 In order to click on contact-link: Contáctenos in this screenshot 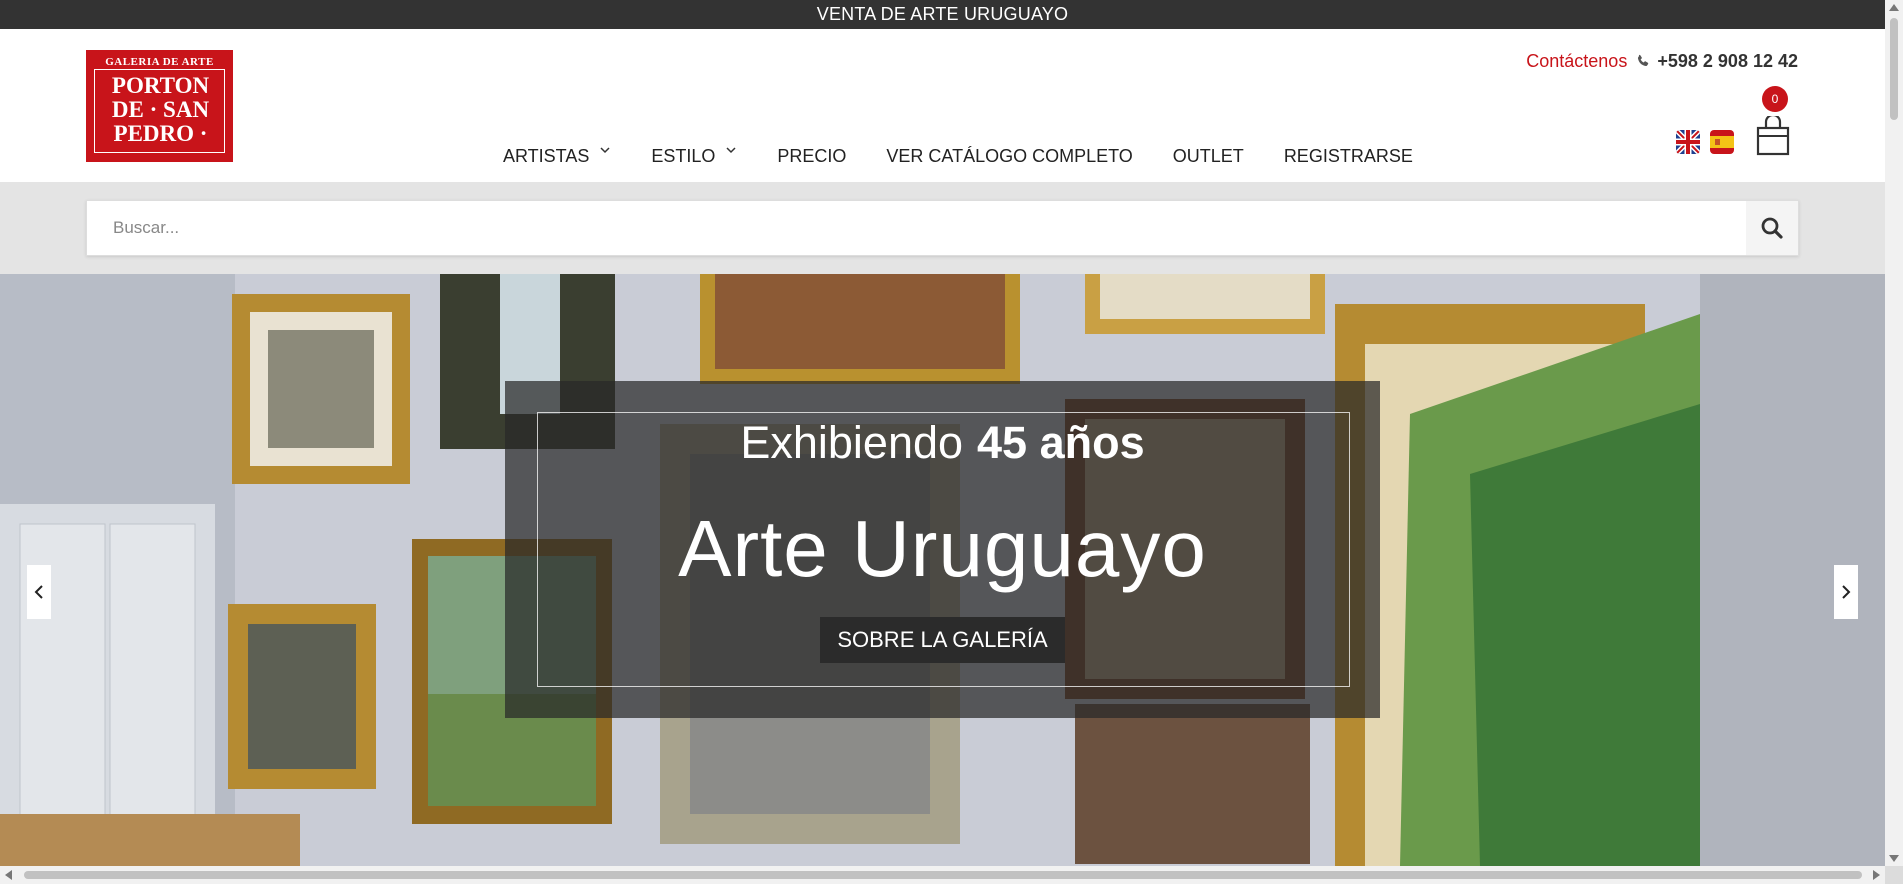, I will do `click(1576, 61)`.